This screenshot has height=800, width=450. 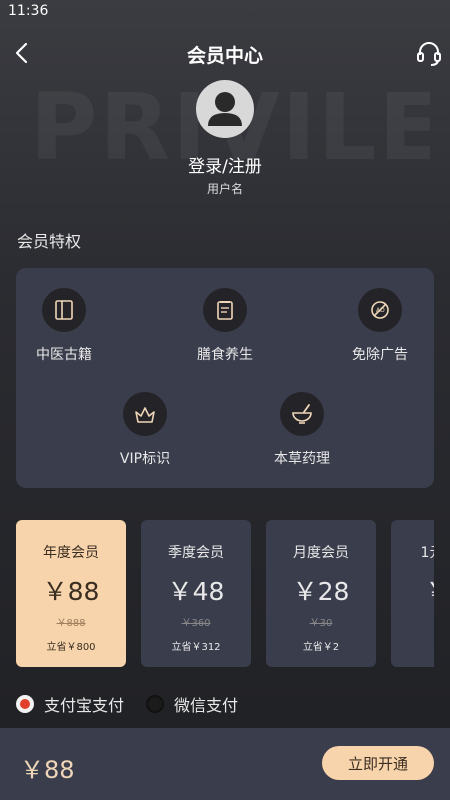 I want to click on user-silhouette-icon, so click(x=225, y=109).